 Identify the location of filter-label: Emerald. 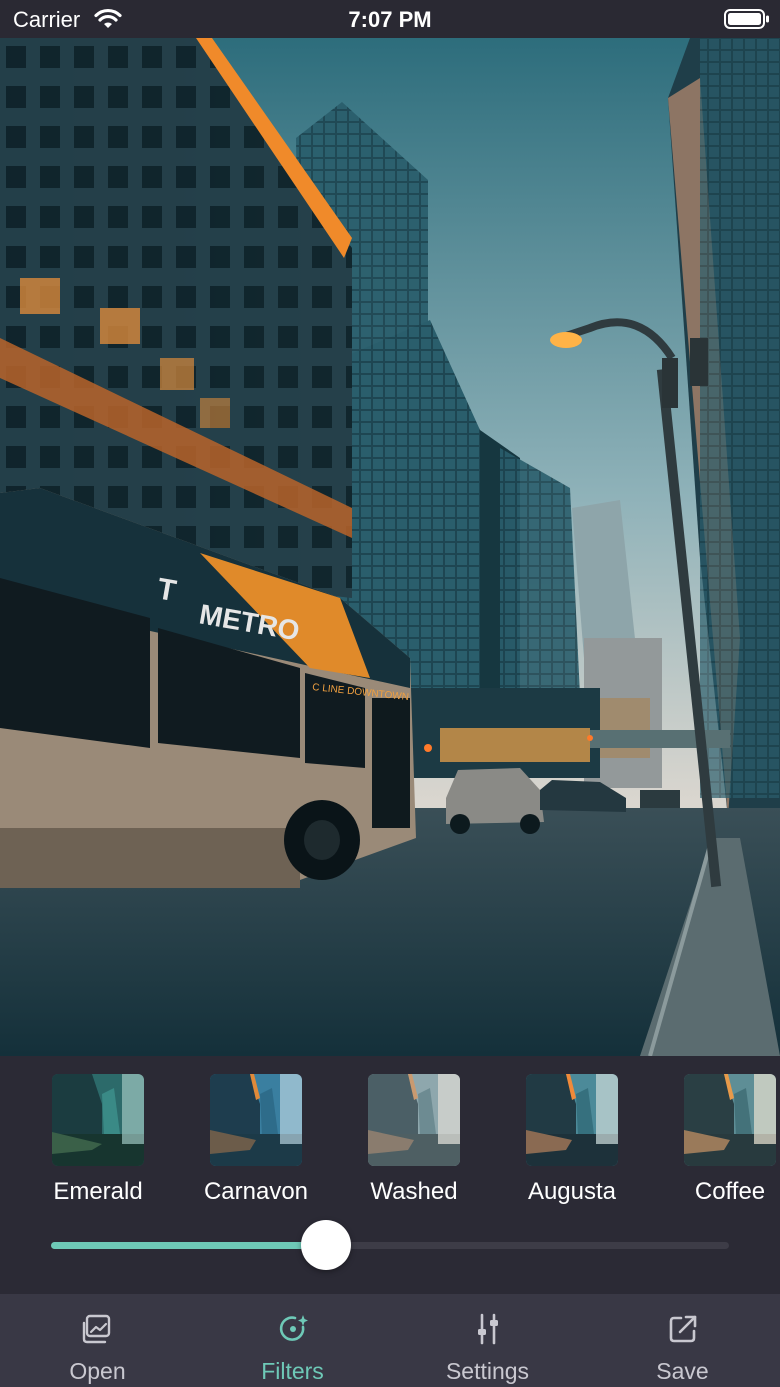
(98, 1191).